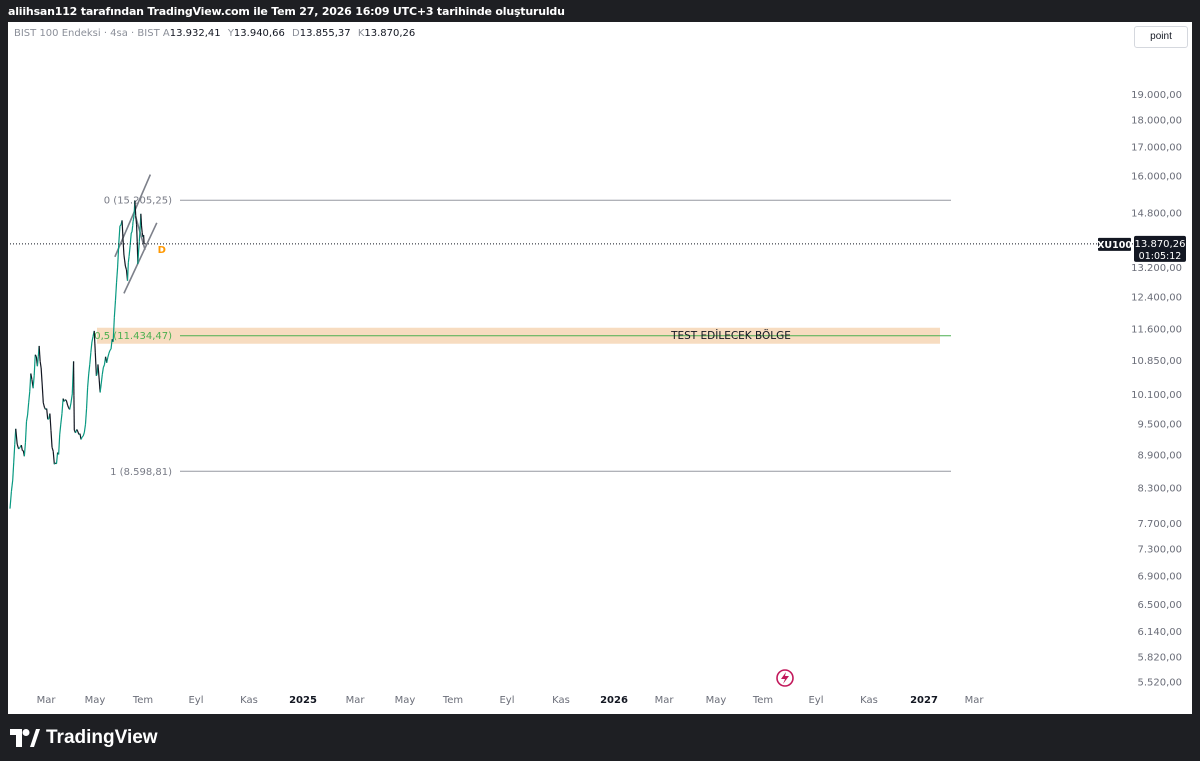 The height and width of the screenshot is (761, 1200). Describe the element at coordinates (1160, 244) in the screenshot. I see `price-tag-price: 13.870,26` at that location.